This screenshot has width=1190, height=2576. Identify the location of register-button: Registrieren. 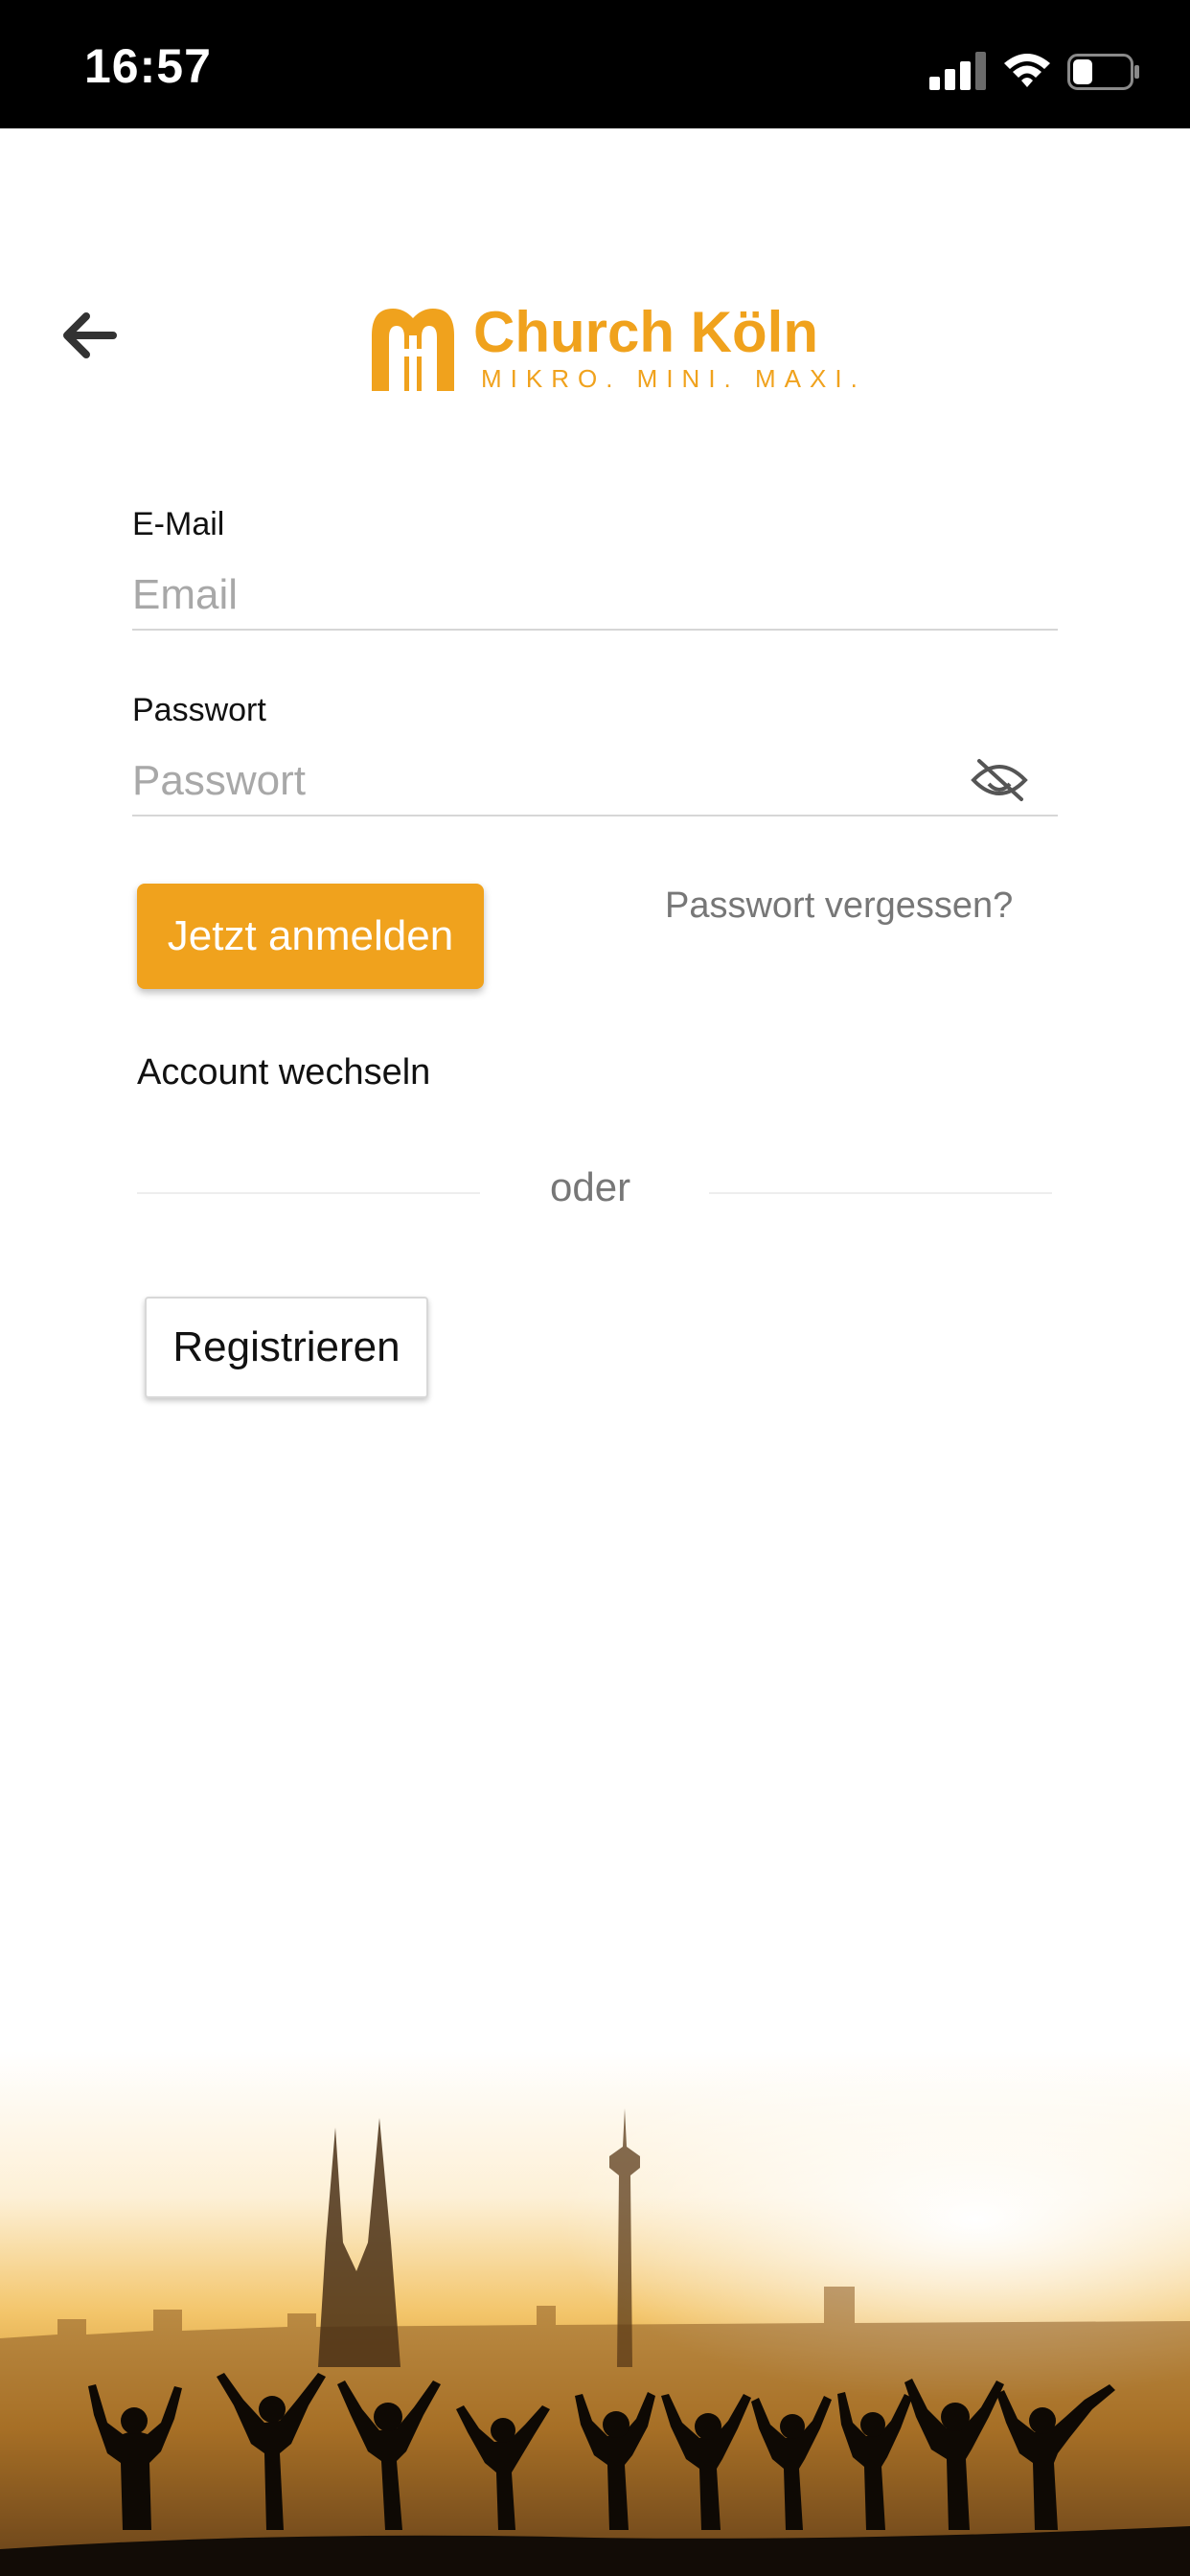
(287, 1347).